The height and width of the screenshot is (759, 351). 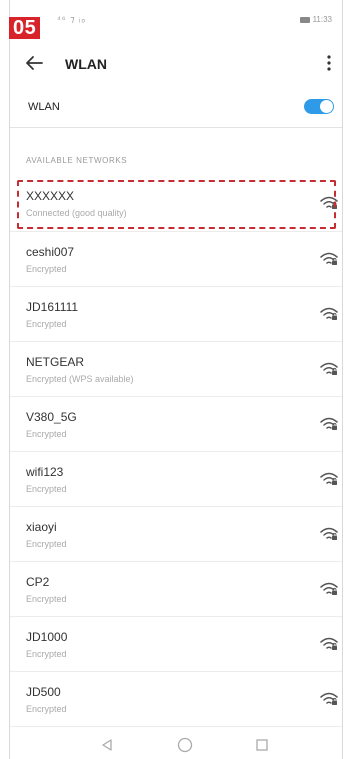 What do you see at coordinates (34, 63) in the screenshot?
I see `back-arrow-icon` at bounding box center [34, 63].